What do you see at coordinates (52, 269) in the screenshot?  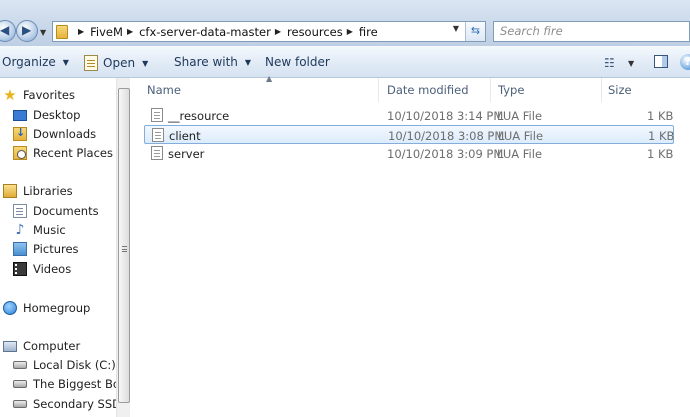 I see `nav-label: Videos` at bounding box center [52, 269].